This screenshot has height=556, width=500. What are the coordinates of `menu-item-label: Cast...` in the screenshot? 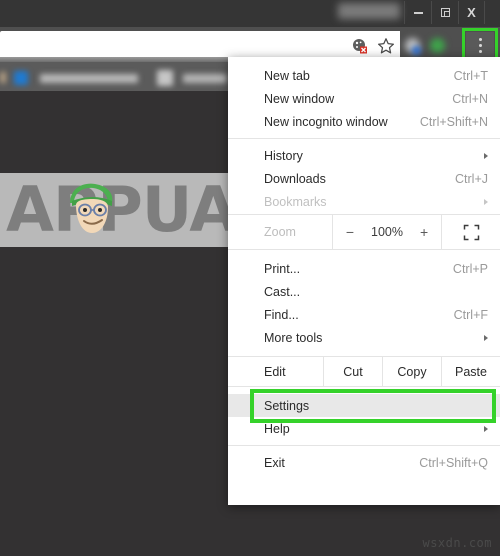 It's located at (282, 291).